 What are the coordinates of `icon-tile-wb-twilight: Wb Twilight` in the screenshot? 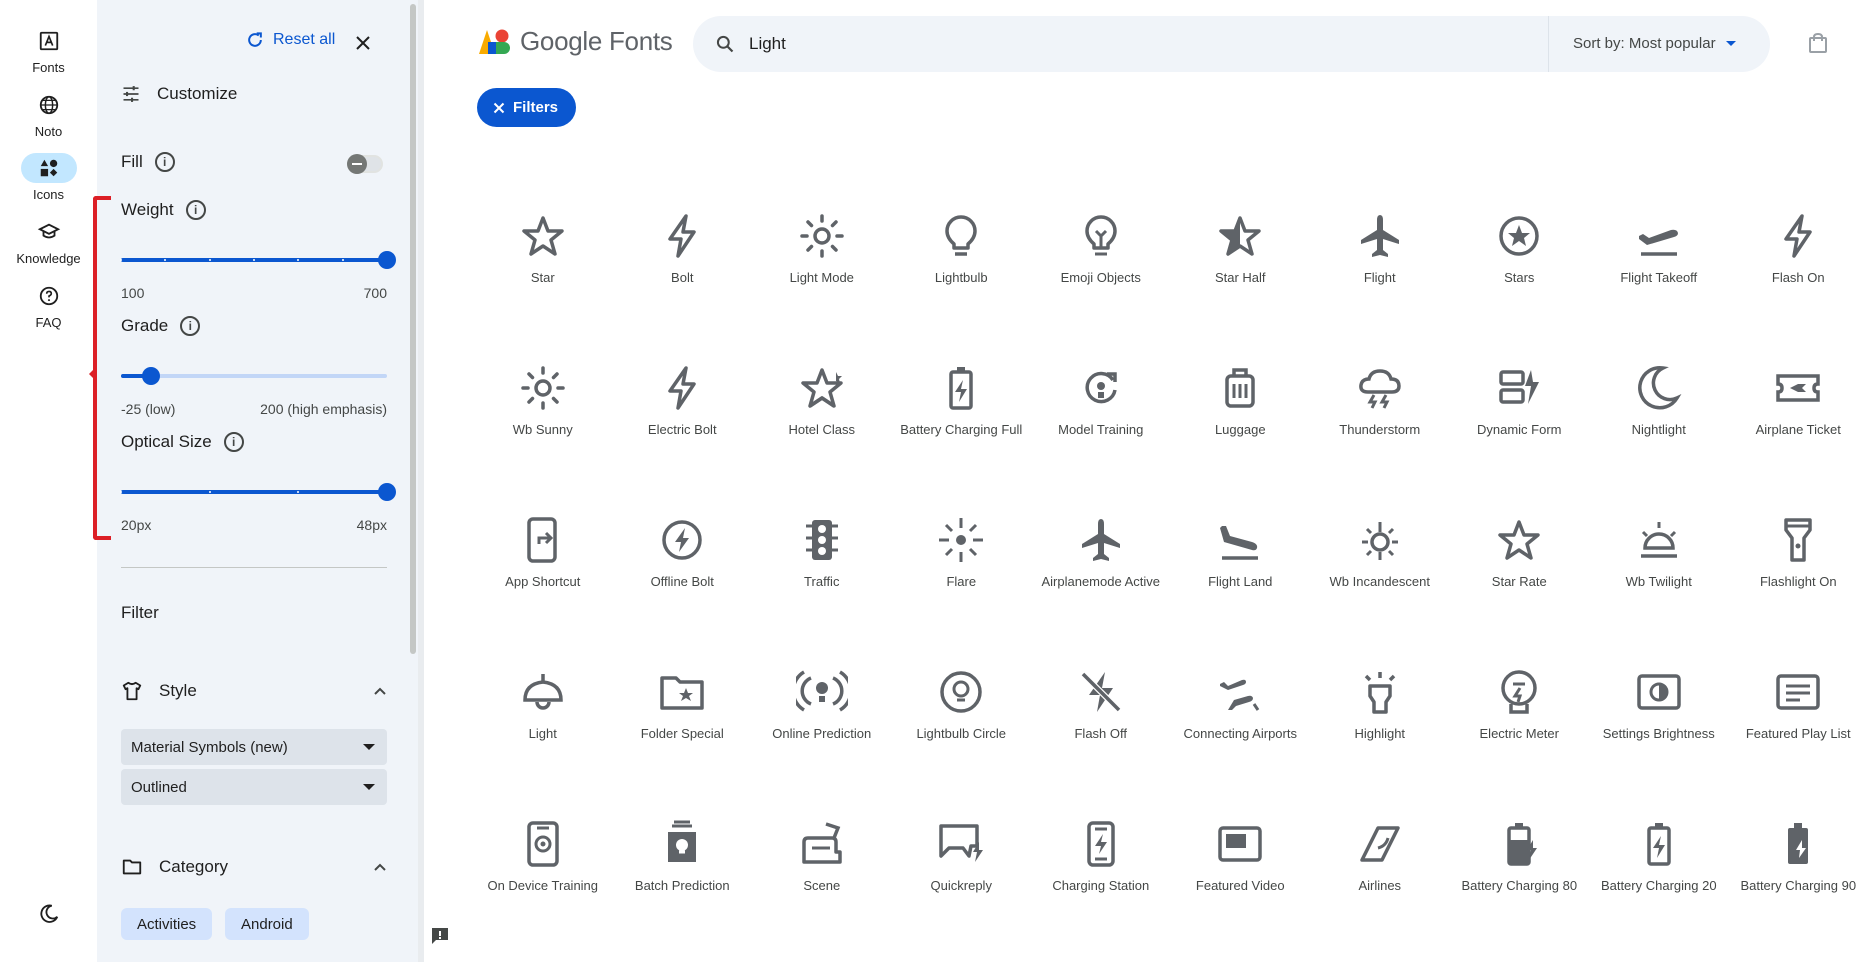 It's located at (1659, 590).